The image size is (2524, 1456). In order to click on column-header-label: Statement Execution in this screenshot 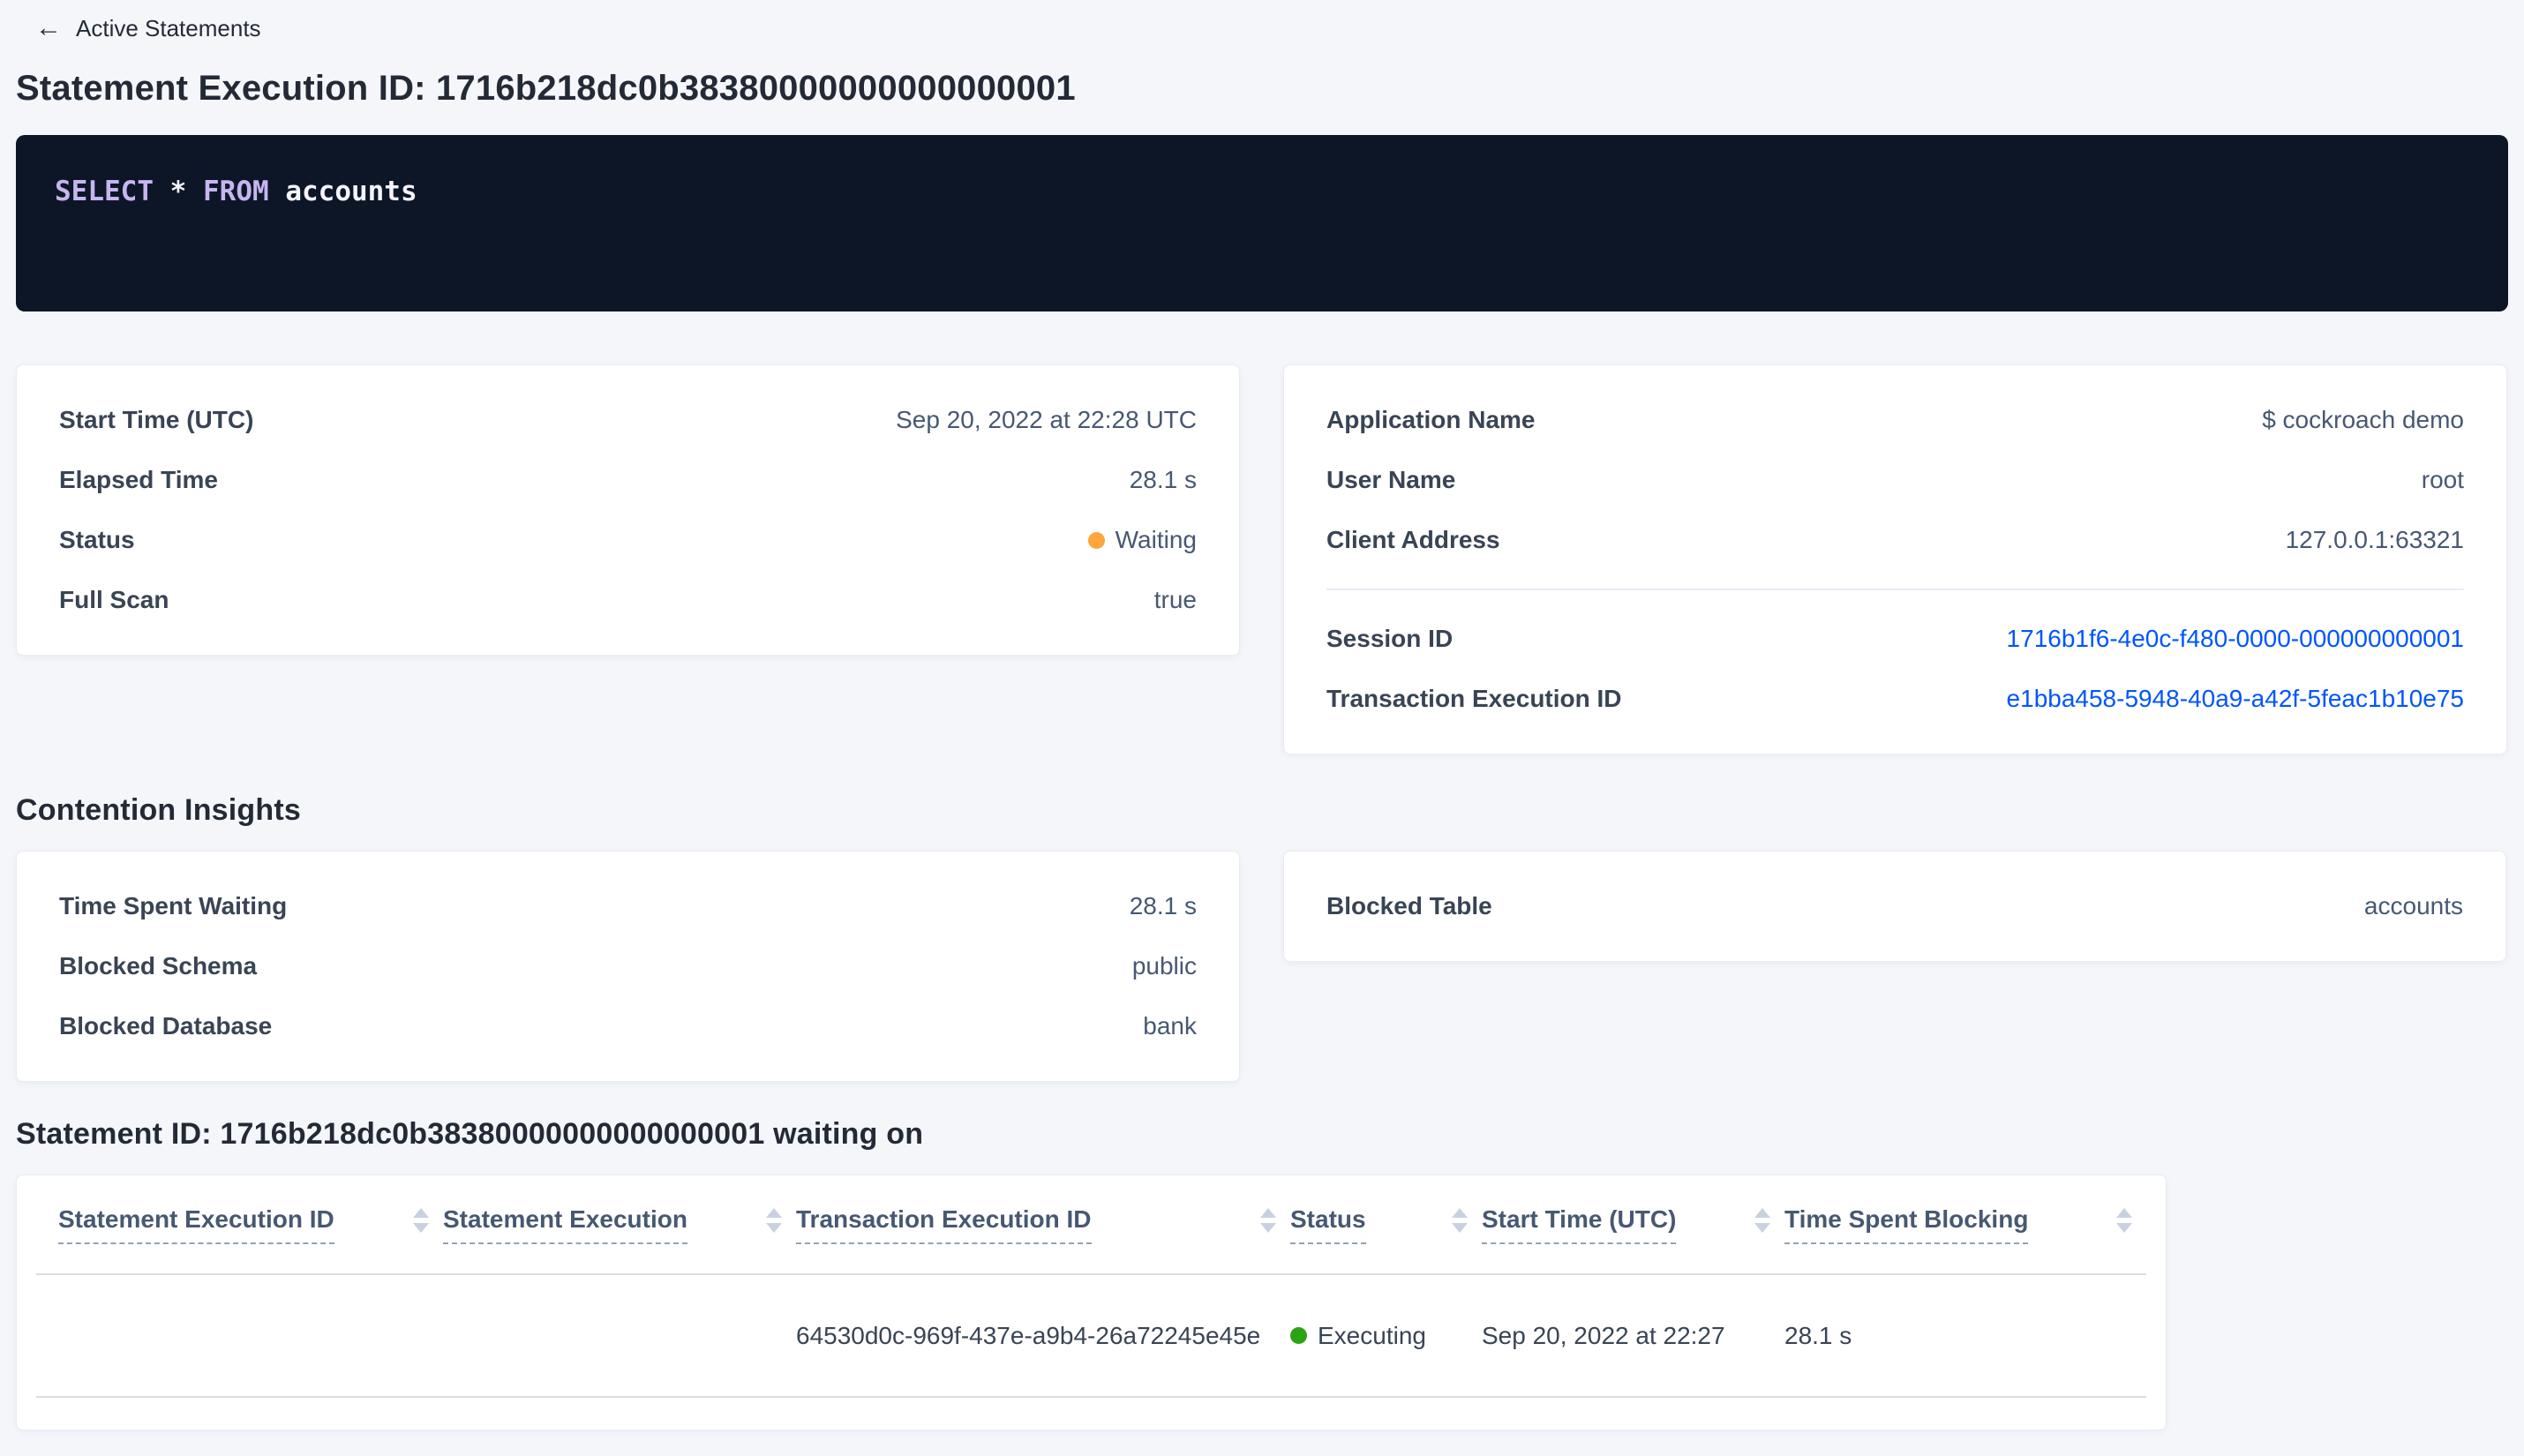, I will do `click(565, 1224)`.